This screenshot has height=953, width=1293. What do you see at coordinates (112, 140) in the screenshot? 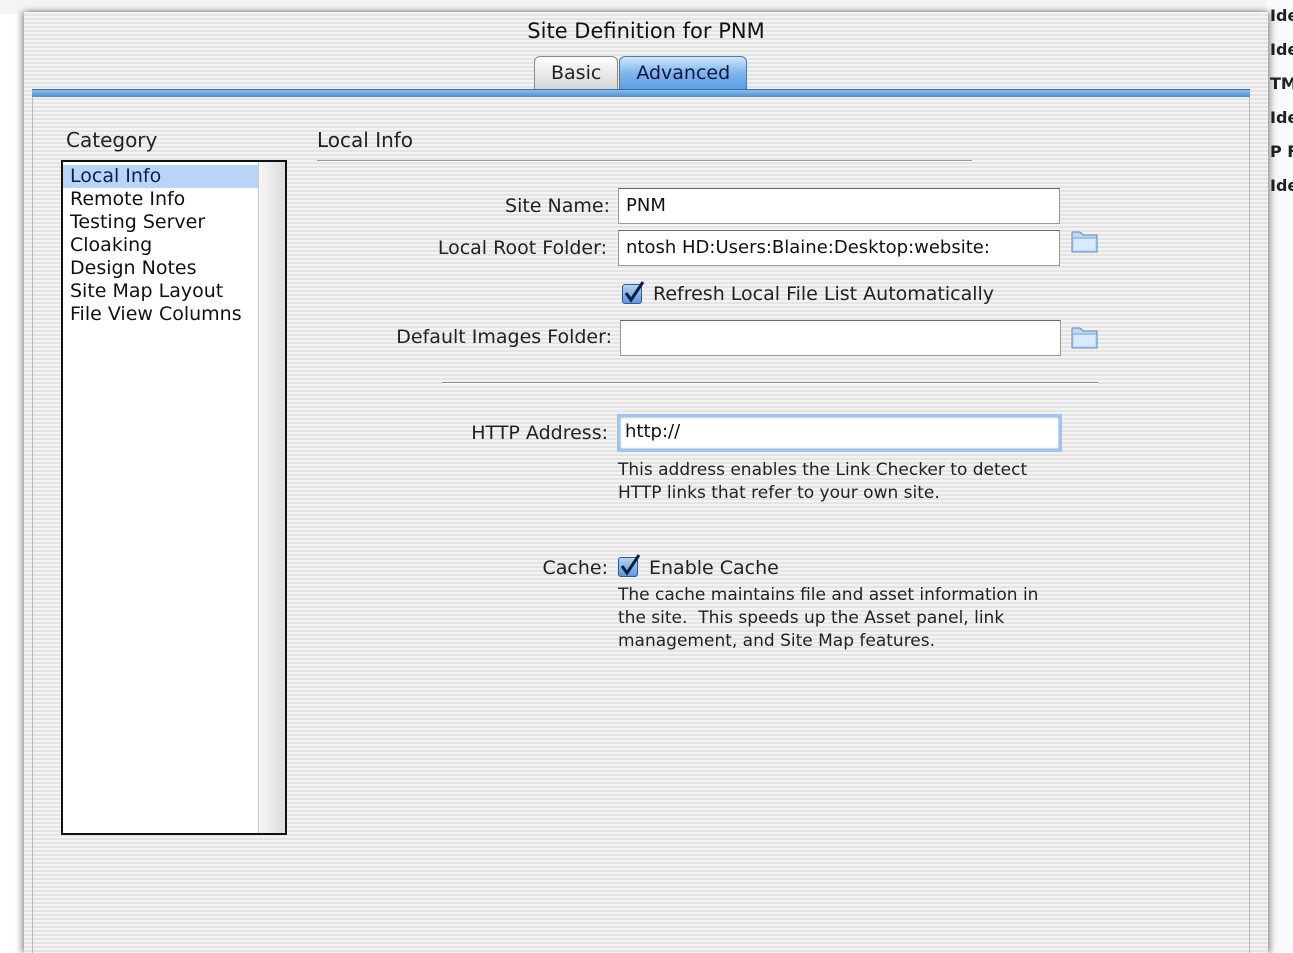
I see `category-label: Category` at bounding box center [112, 140].